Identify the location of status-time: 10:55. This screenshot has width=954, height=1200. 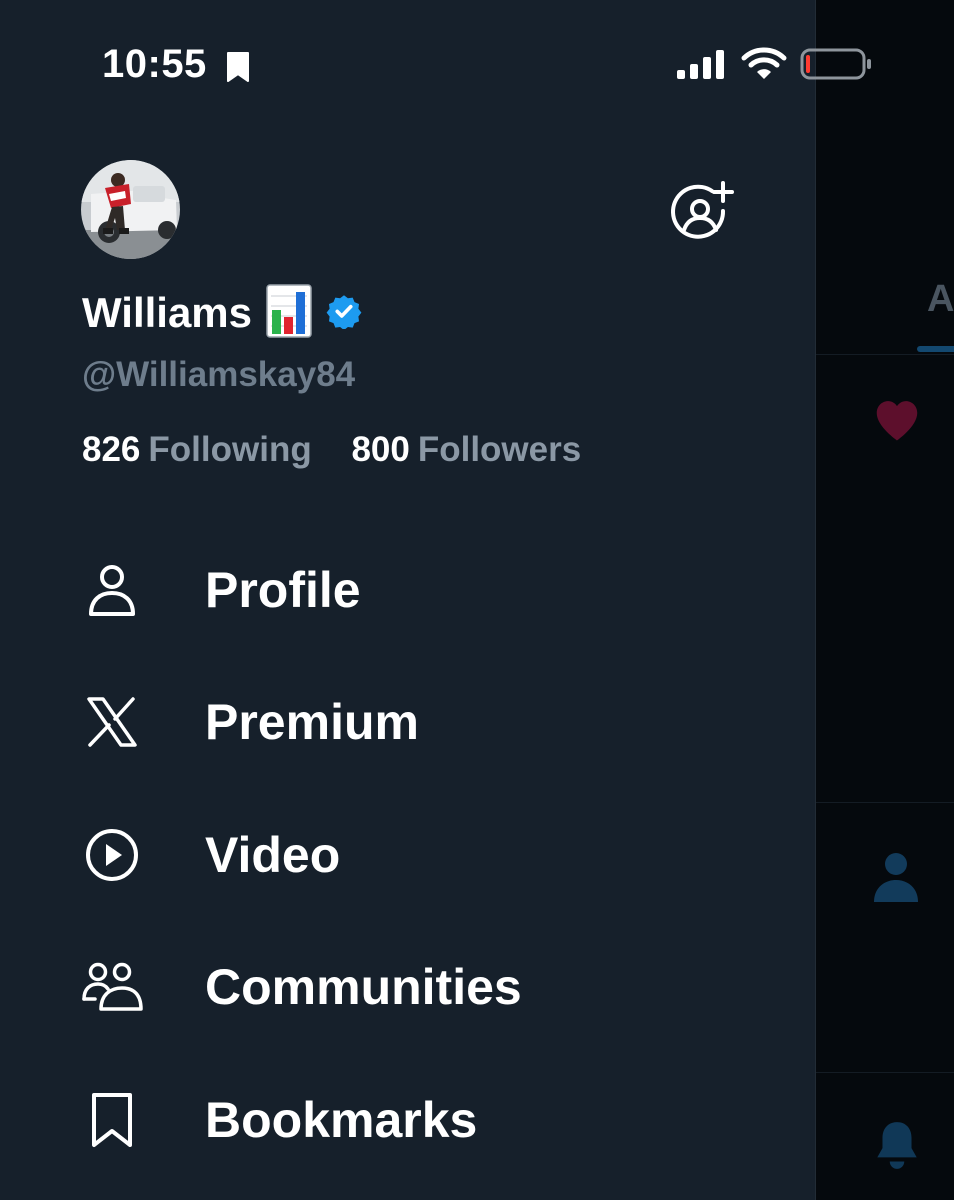
(154, 64).